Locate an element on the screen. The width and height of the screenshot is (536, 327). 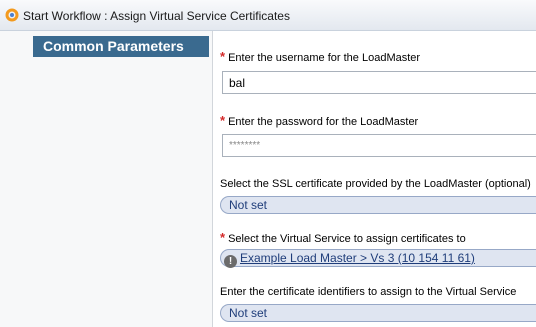
password-label: * Enter the password for the LoadMaster is located at coordinates (319, 120).